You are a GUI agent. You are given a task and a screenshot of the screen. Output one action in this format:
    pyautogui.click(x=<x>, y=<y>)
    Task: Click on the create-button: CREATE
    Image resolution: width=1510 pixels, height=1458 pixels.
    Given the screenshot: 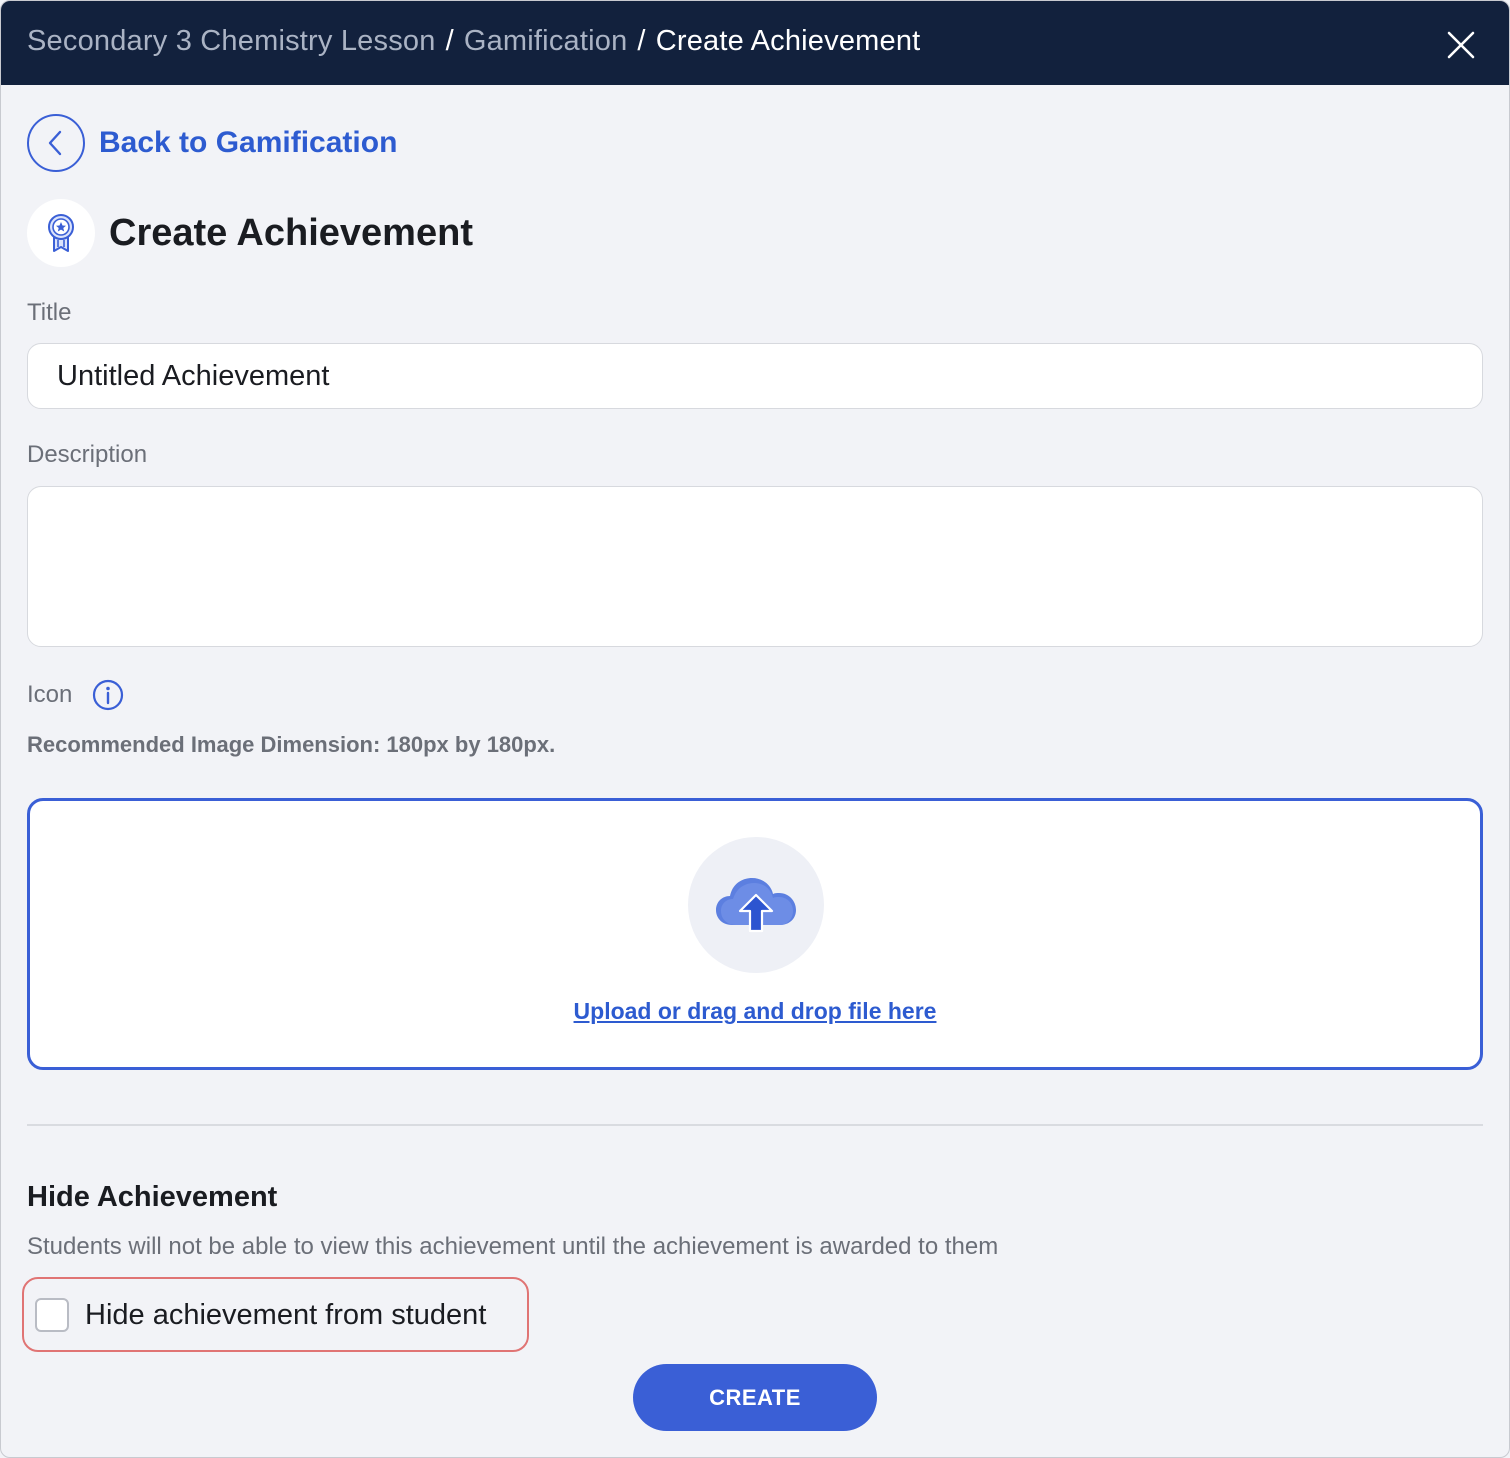 What is the action you would take?
    pyautogui.click(x=755, y=1397)
    